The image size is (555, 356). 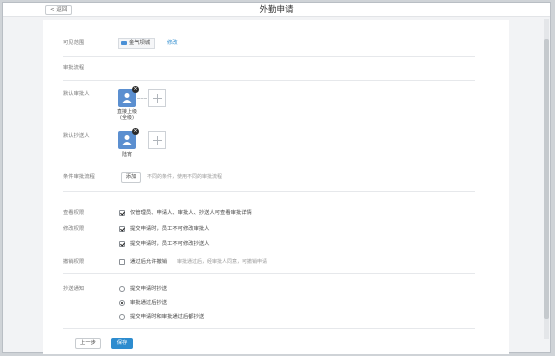 What do you see at coordinates (122, 229) in the screenshot?
I see `lock-approver-checkbox` at bounding box center [122, 229].